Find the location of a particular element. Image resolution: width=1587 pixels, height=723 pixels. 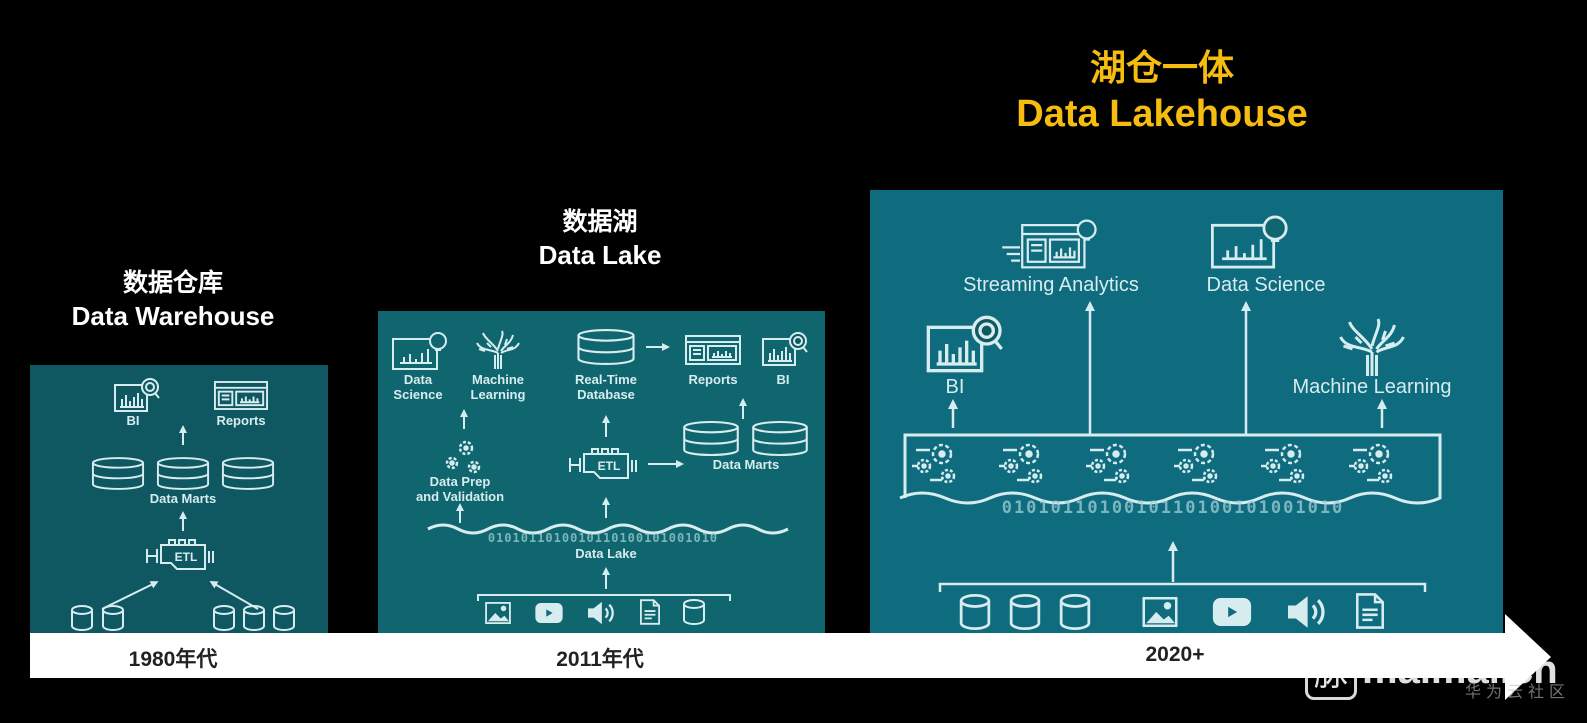

data-warehouse-diagram: BI Reports Data Marts ETL is located at coordinates (179, 499).